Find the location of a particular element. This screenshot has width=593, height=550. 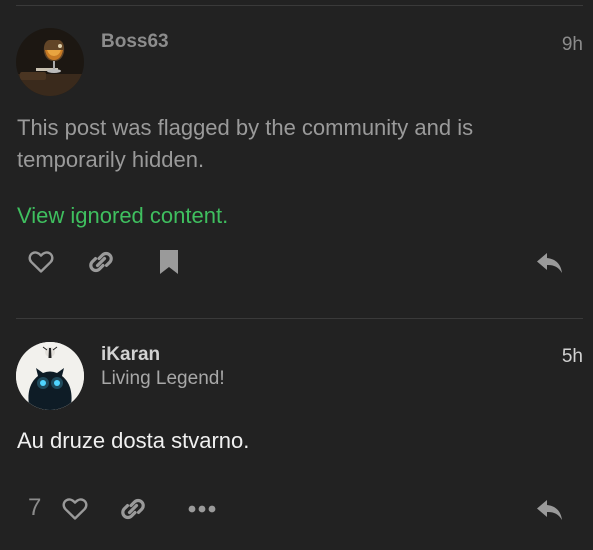

cognac-glass-avatar is located at coordinates (50, 62).